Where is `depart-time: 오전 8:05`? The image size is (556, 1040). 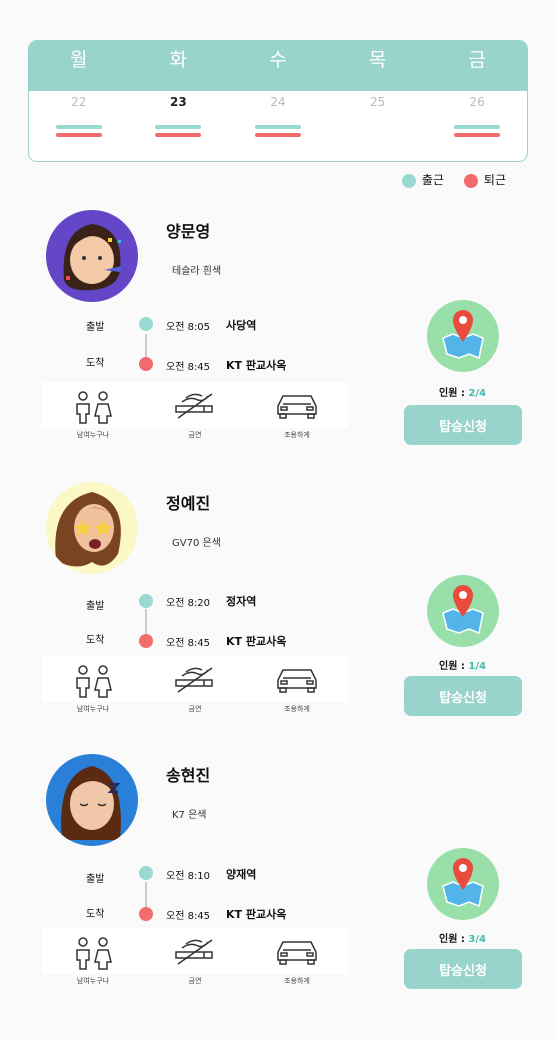
depart-time: 오전 8:05 is located at coordinates (188, 327).